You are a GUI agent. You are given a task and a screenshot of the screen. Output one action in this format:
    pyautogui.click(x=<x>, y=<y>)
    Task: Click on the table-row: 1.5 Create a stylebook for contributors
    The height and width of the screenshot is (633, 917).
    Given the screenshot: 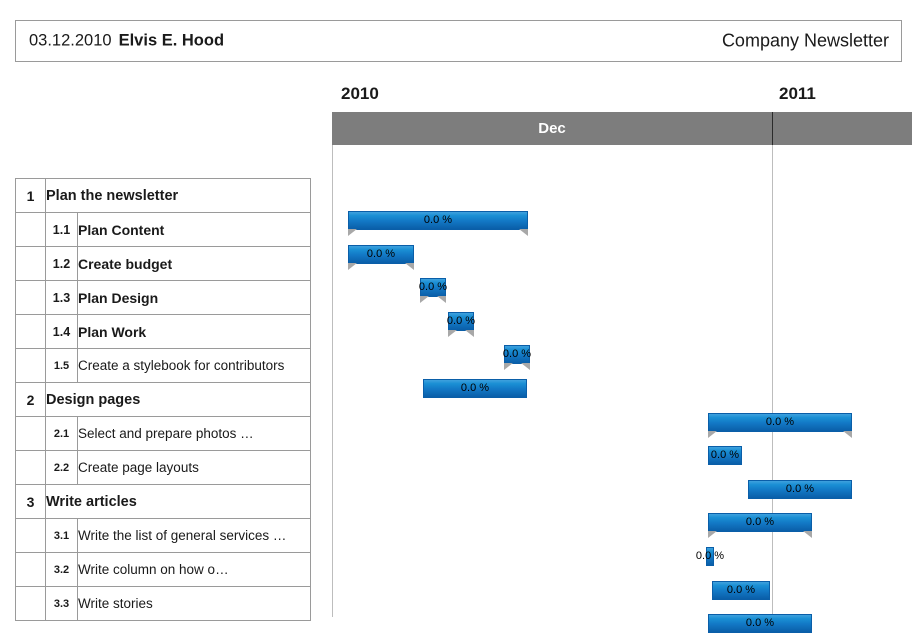 What is the action you would take?
    pyautogui.click(x=163, y=365)
    